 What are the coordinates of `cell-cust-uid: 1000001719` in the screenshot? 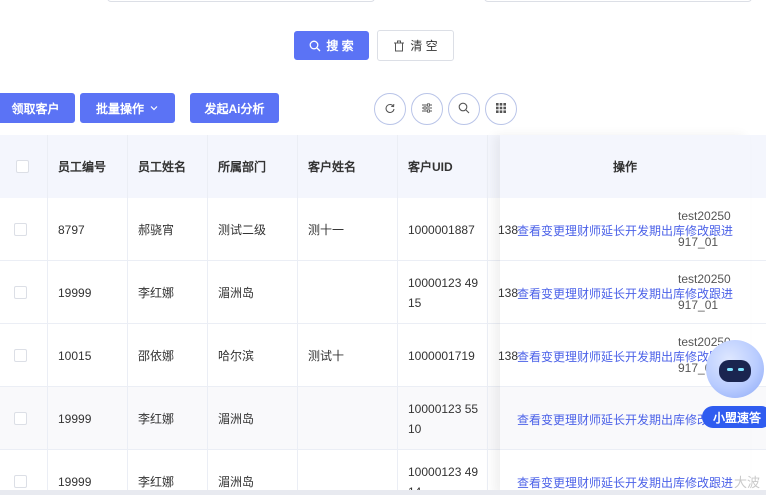 It's located at (441, 355).